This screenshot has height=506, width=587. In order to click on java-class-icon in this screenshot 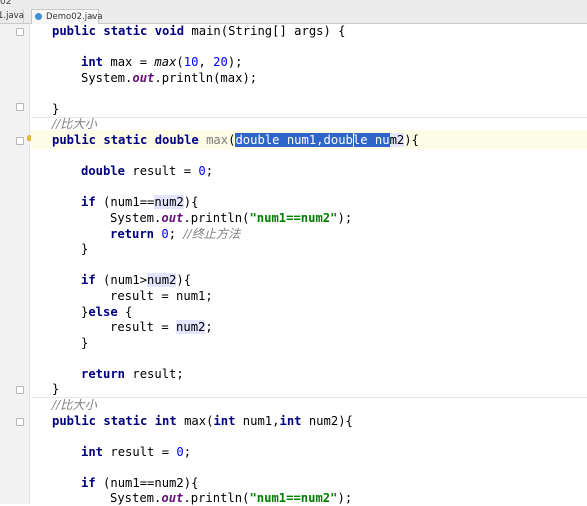, I will do `click(38, 16)`.